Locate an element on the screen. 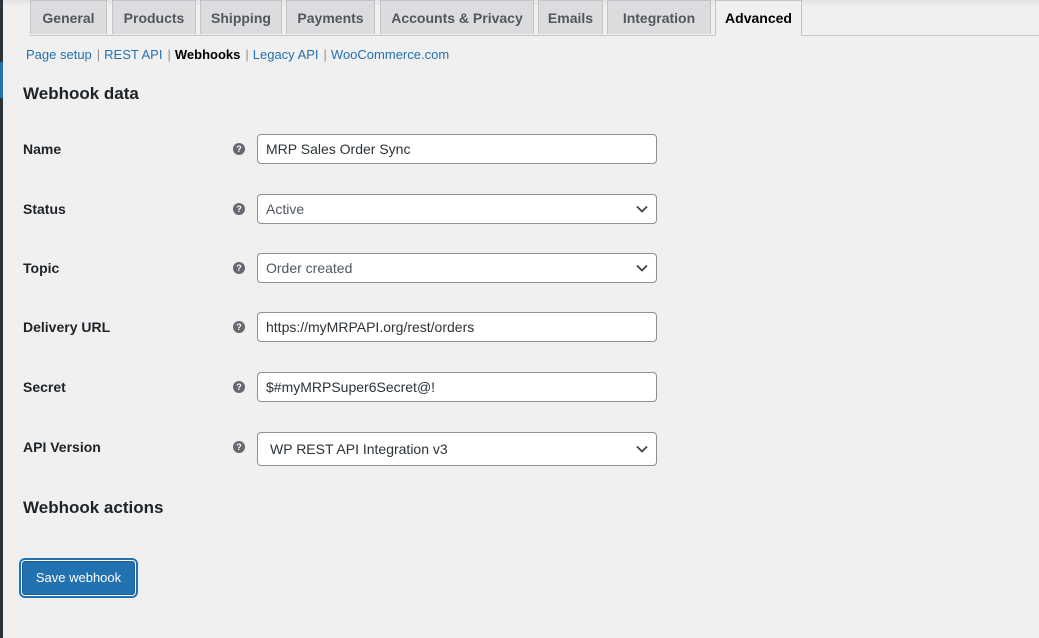 The width and height of the screenshot is (1039, 638). api-version-label: API Version is located at coordinates (62, 447).